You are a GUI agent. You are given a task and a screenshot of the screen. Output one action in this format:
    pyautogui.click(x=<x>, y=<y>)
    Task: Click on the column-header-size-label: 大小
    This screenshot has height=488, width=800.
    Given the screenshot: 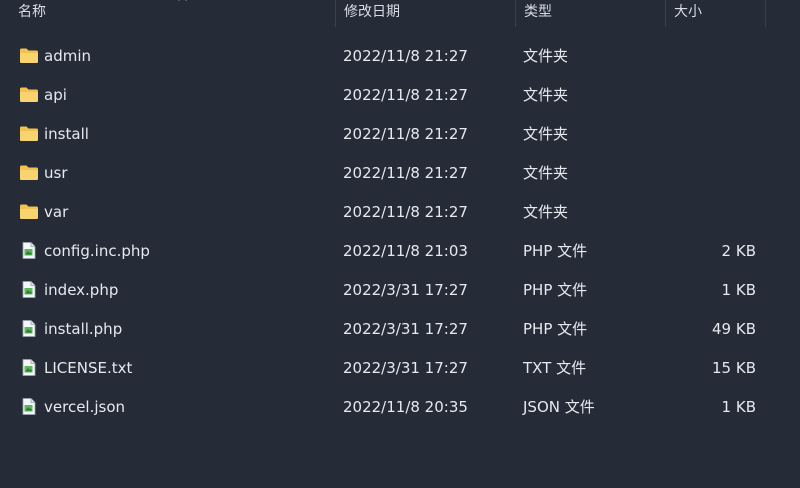 What is the action you would take?
    pyautogui.click(x=688, y=12)
    